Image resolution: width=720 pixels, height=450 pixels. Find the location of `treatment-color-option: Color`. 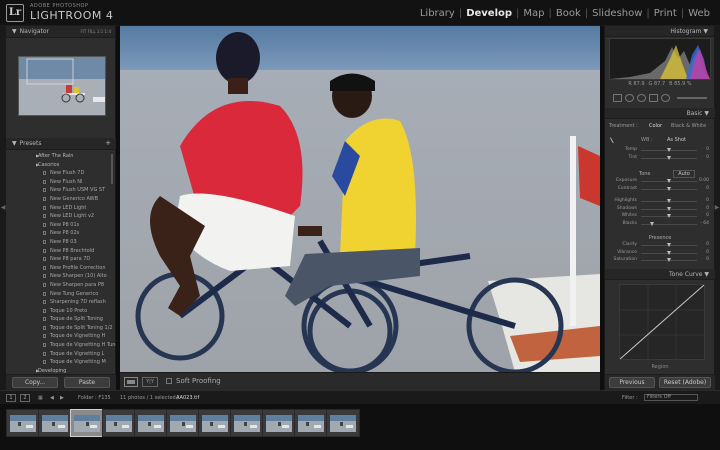

treatment-color-option: Color is located at coordinates (655, 126).